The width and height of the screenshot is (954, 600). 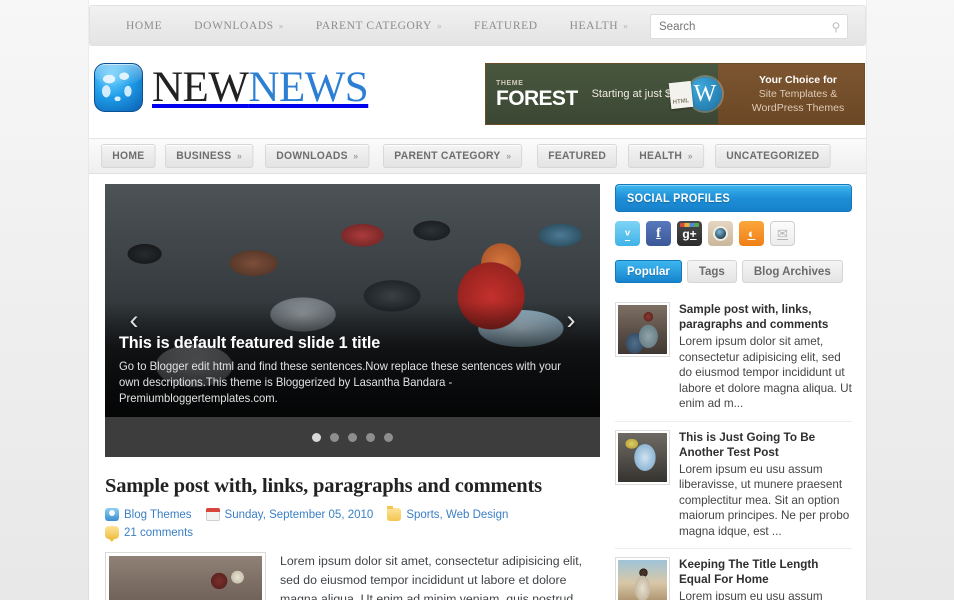 I want to click on nav-label: BUSINESS, so click(x=204, y=156).